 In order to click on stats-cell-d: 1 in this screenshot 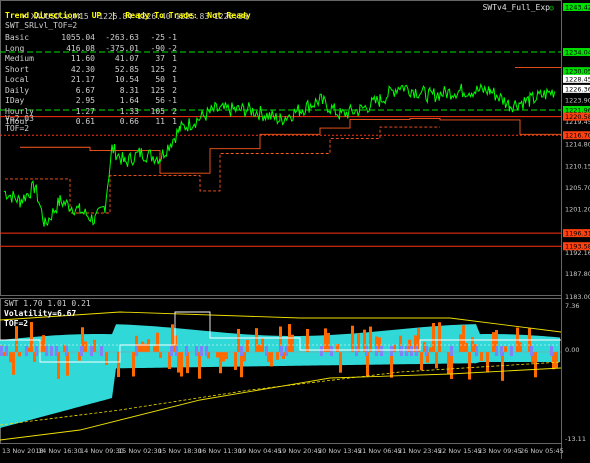, I will do `click(174, 58)`.